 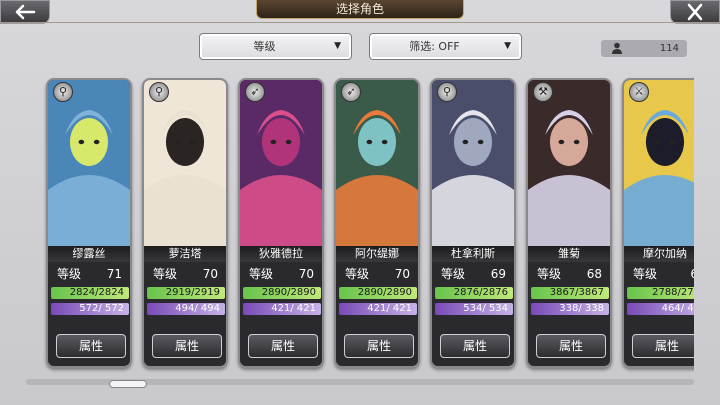 What do you see at coordinates (89, 254) in the screenshot?
I see `character-name: 缪露丝` at bounding box center [89, 254].